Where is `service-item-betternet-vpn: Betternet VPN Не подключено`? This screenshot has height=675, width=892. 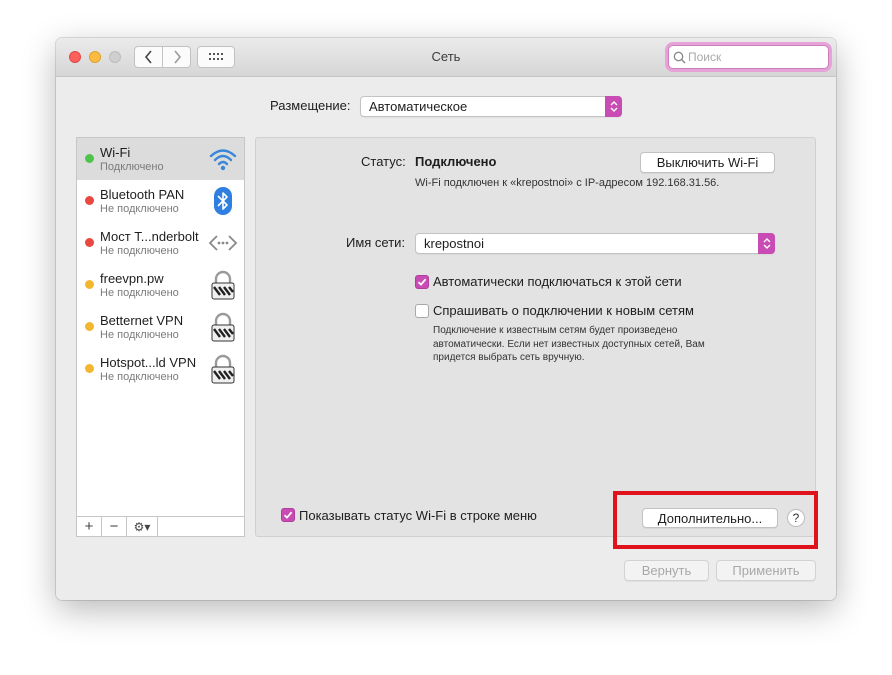
service-item-betternet-vpn: Betternet VPN Не подключено is located at coordinates (160, 327).